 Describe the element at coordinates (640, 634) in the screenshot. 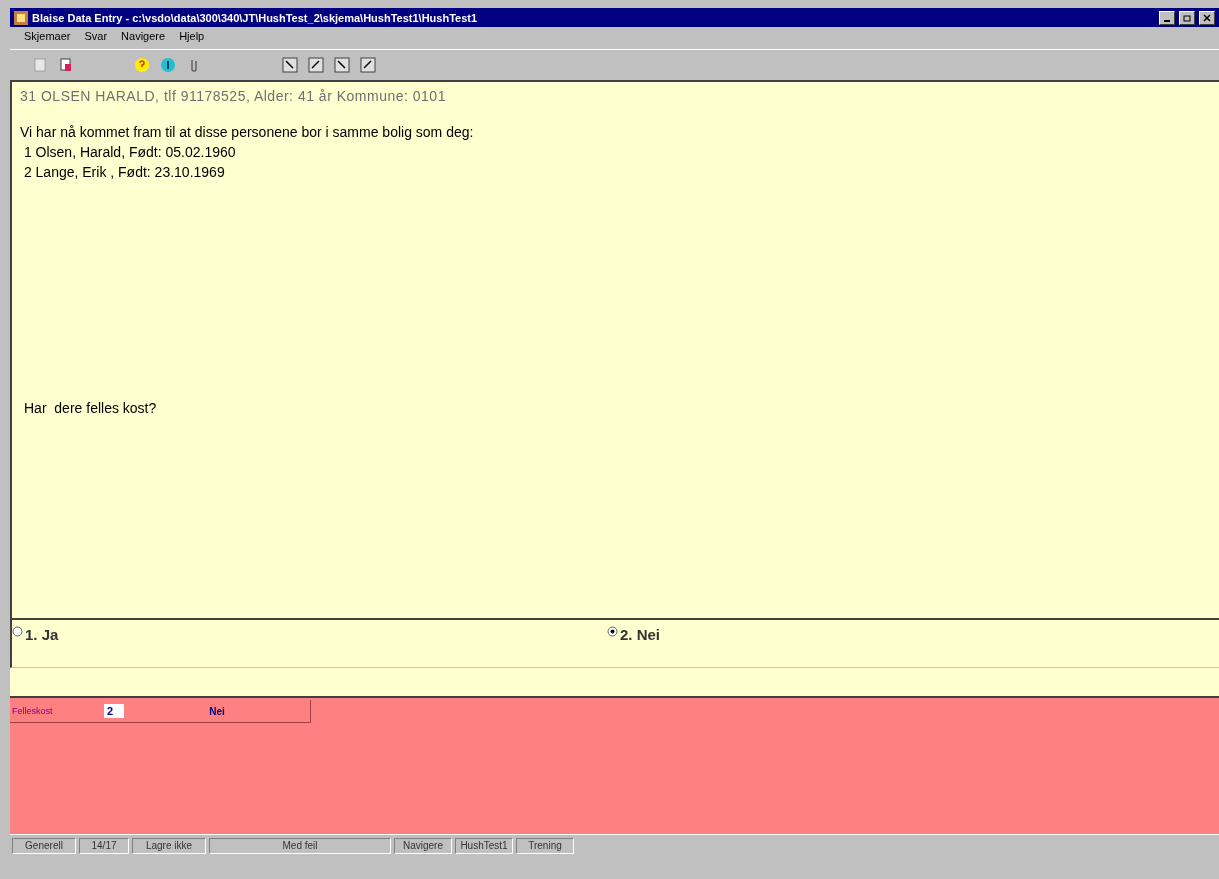

I see `option-label: 2. Nei` at that location.